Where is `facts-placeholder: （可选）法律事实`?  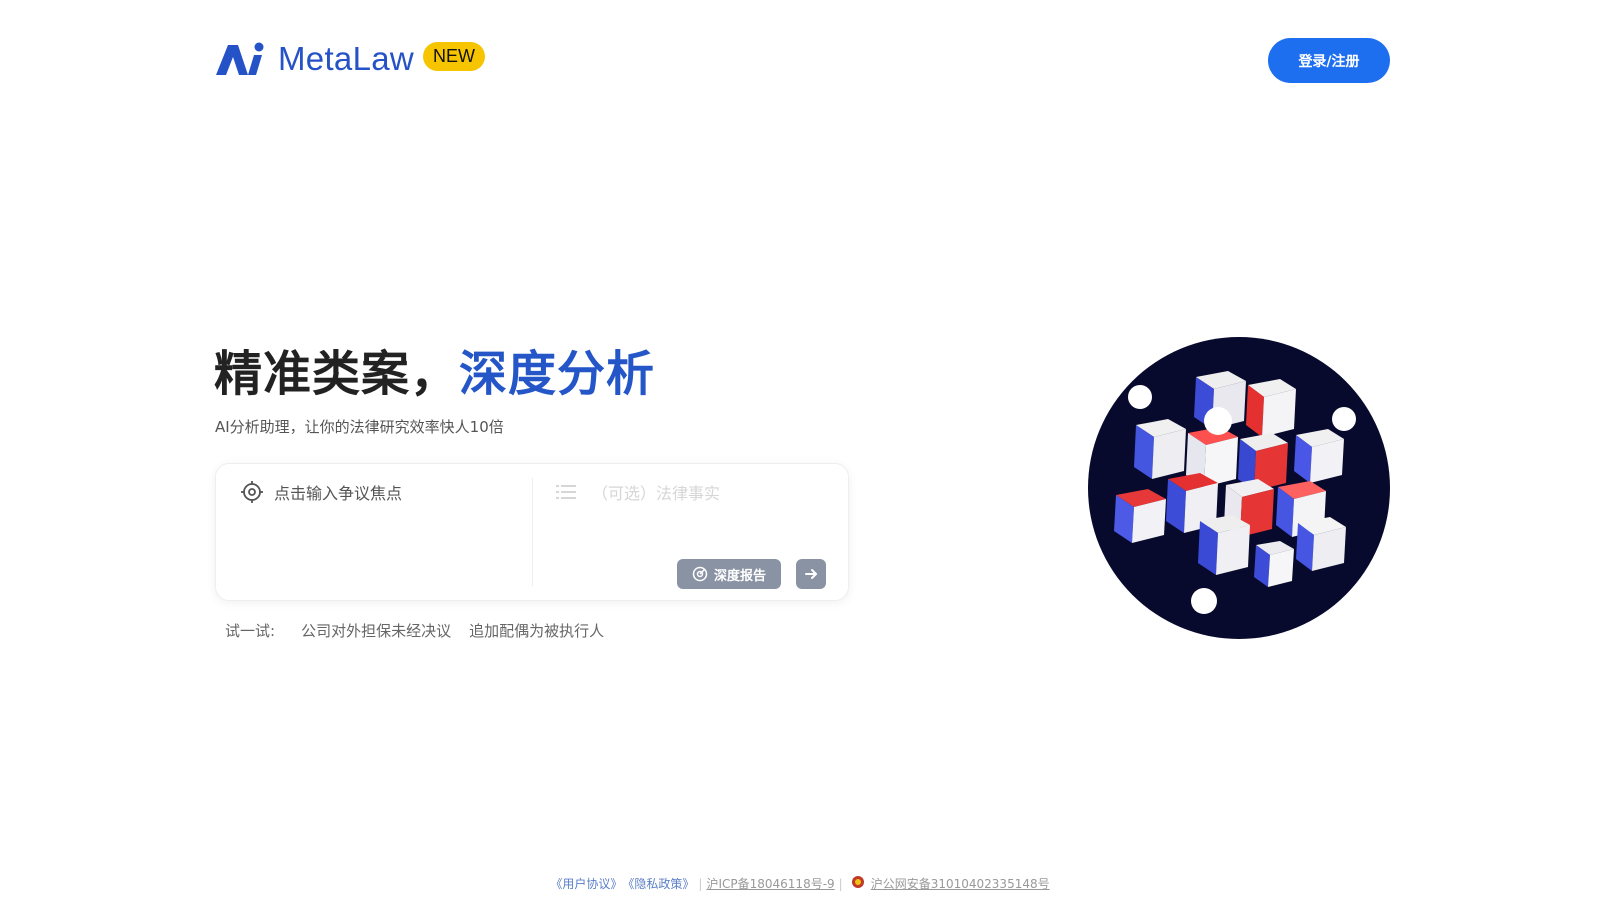 facts-placeholder: （可选）法律事实 is located at coordinates (656, 493).